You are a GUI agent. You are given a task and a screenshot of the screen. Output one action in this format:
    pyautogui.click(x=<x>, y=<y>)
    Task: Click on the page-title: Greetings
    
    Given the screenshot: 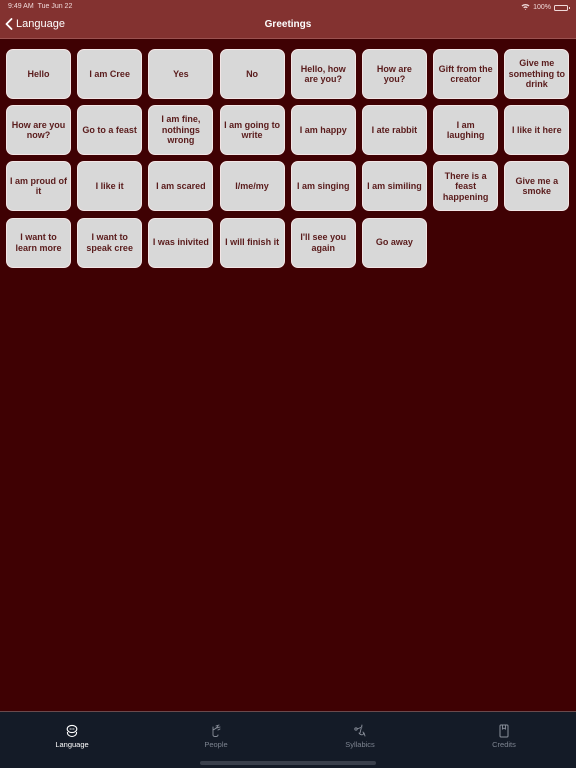 What is the action you would take?
    pyautogui.click(x=288, y=24)
    